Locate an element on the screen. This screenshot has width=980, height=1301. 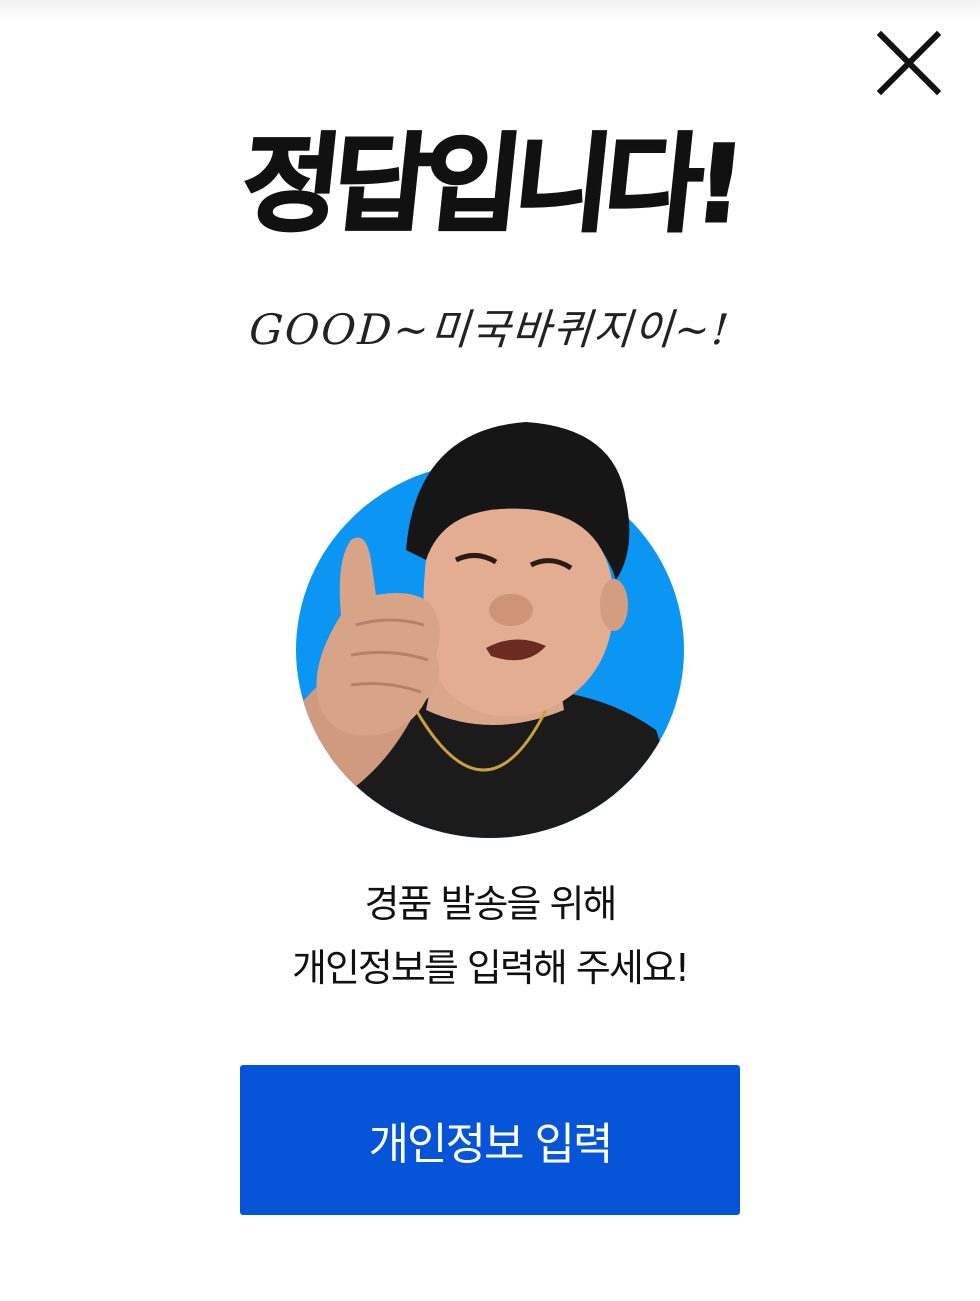
thumbs-up-person-illustration is located at coordinates (490, 630).